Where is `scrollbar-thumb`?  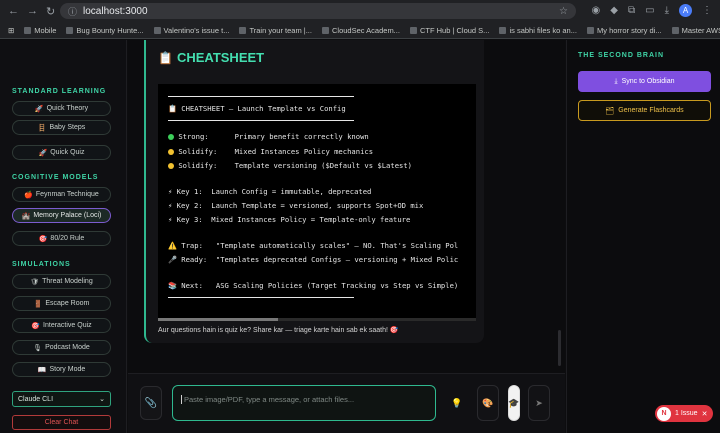
scrollbar-thumb is located at coordinates (218, 319).